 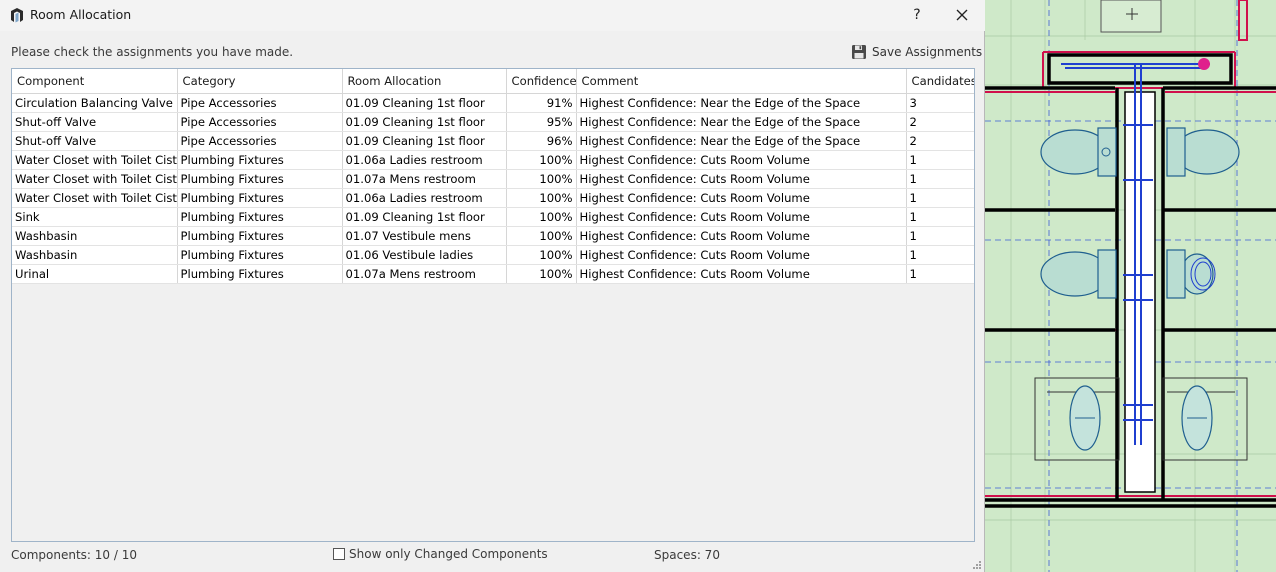 I want to click on column-header-confidence: Confidence, so click(x=541, y=81).